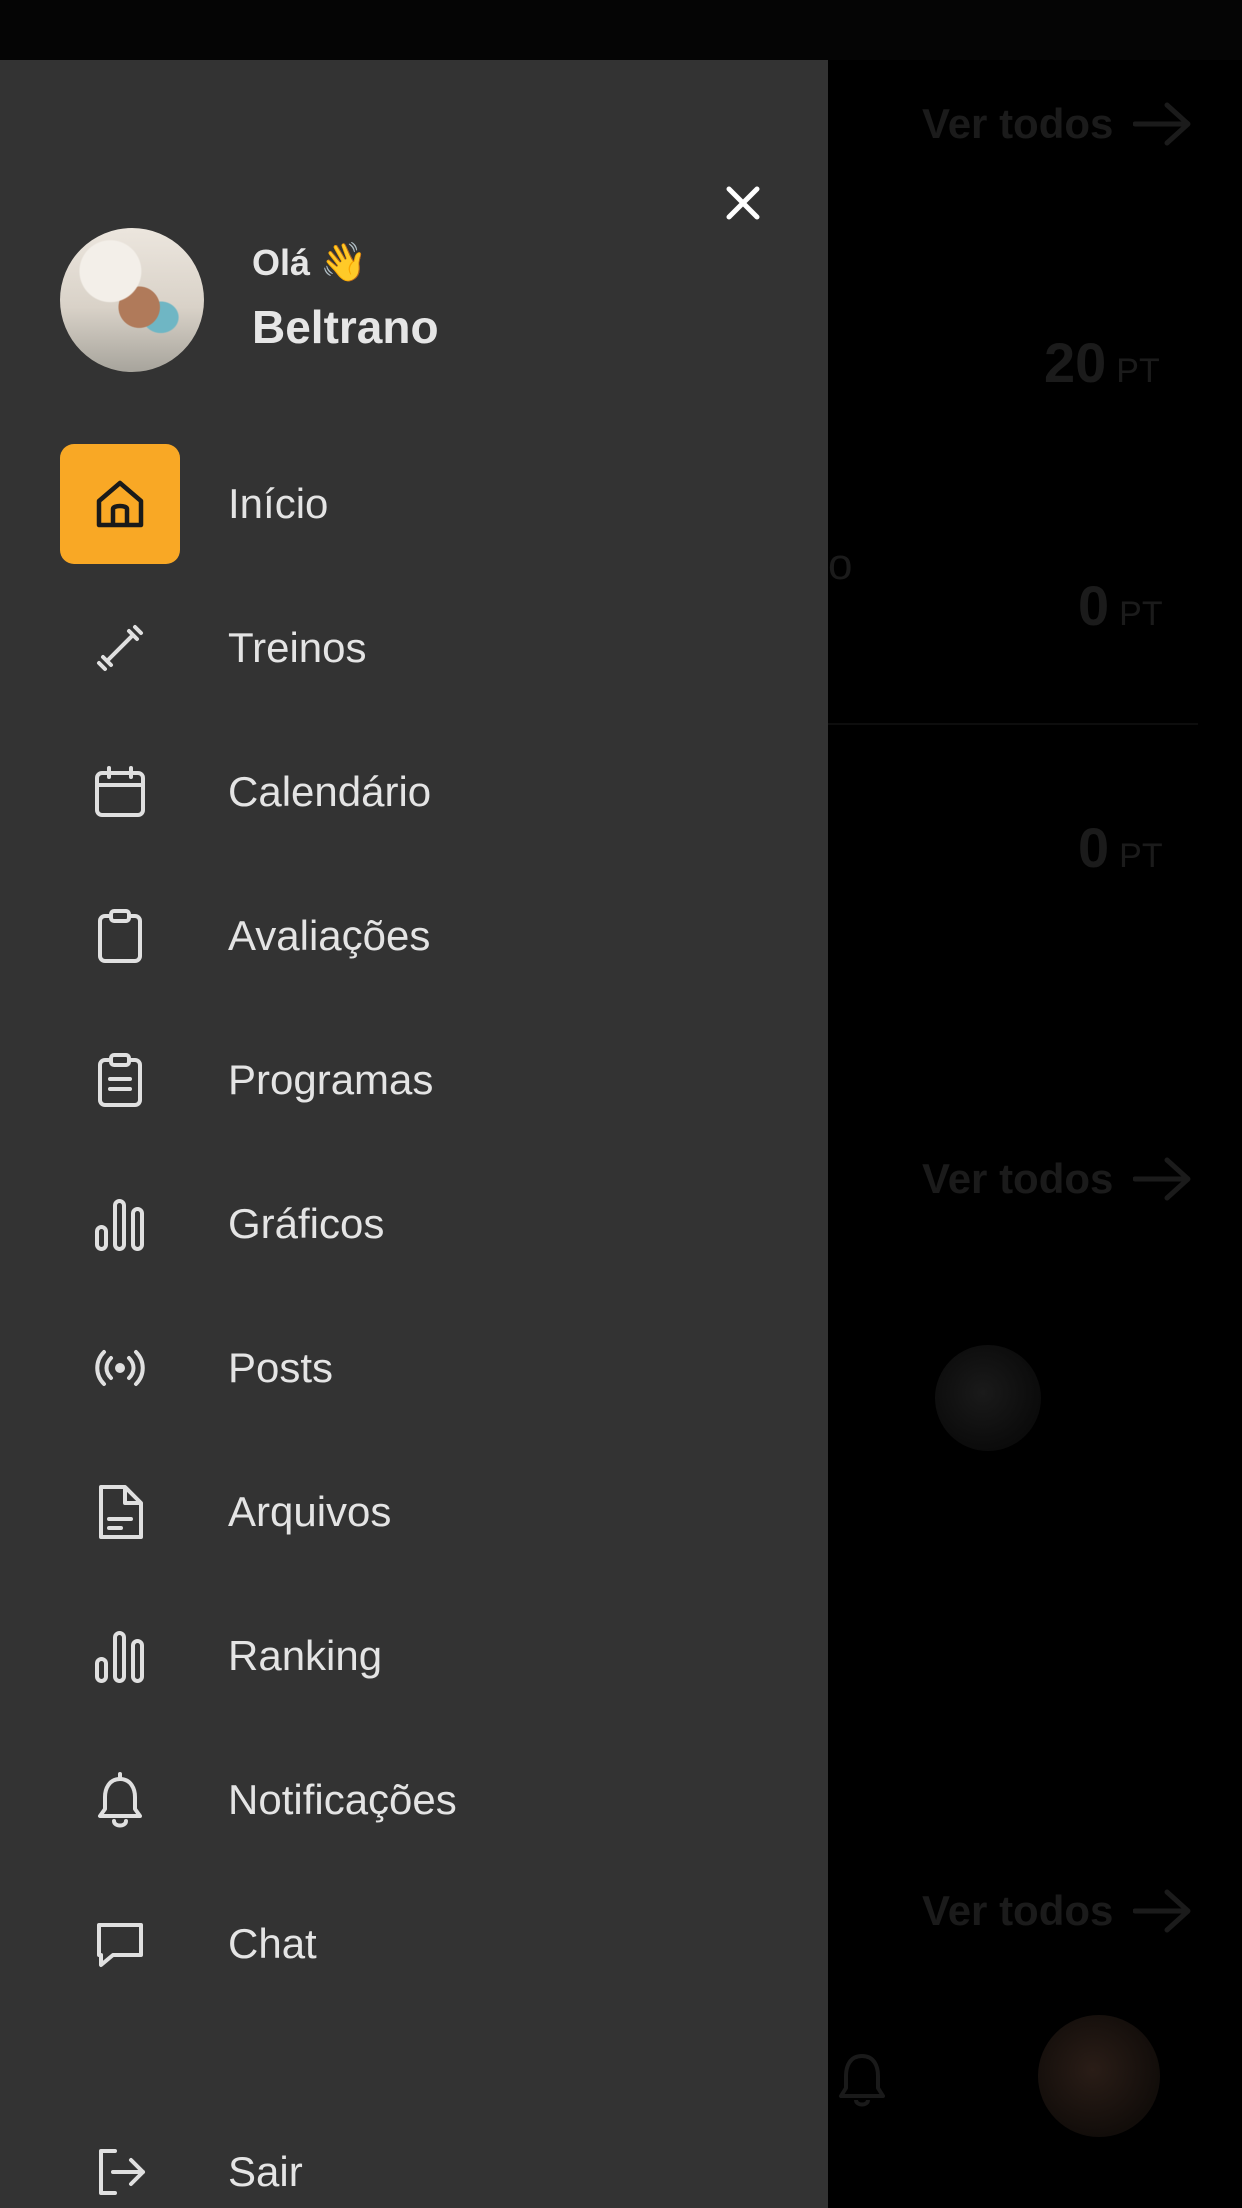 The width and height of the screenshot is (1242, 2208). I want to click on menu-item-programas: Programas, so click(410, 1080).